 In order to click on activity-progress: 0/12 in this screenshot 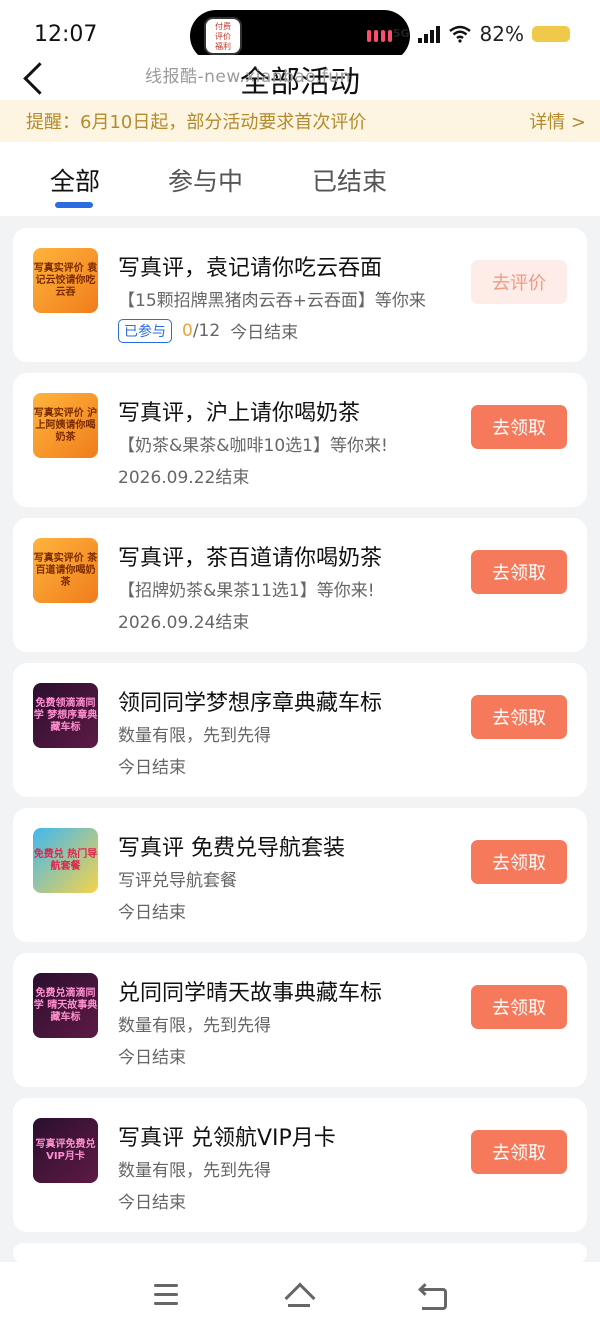, I will do `click(201, 331)`.